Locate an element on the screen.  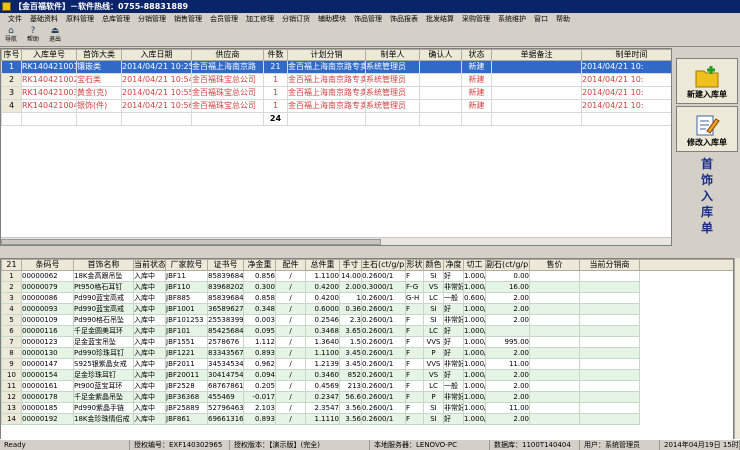
column-header: 切工 is located at coordinates (474, 265).